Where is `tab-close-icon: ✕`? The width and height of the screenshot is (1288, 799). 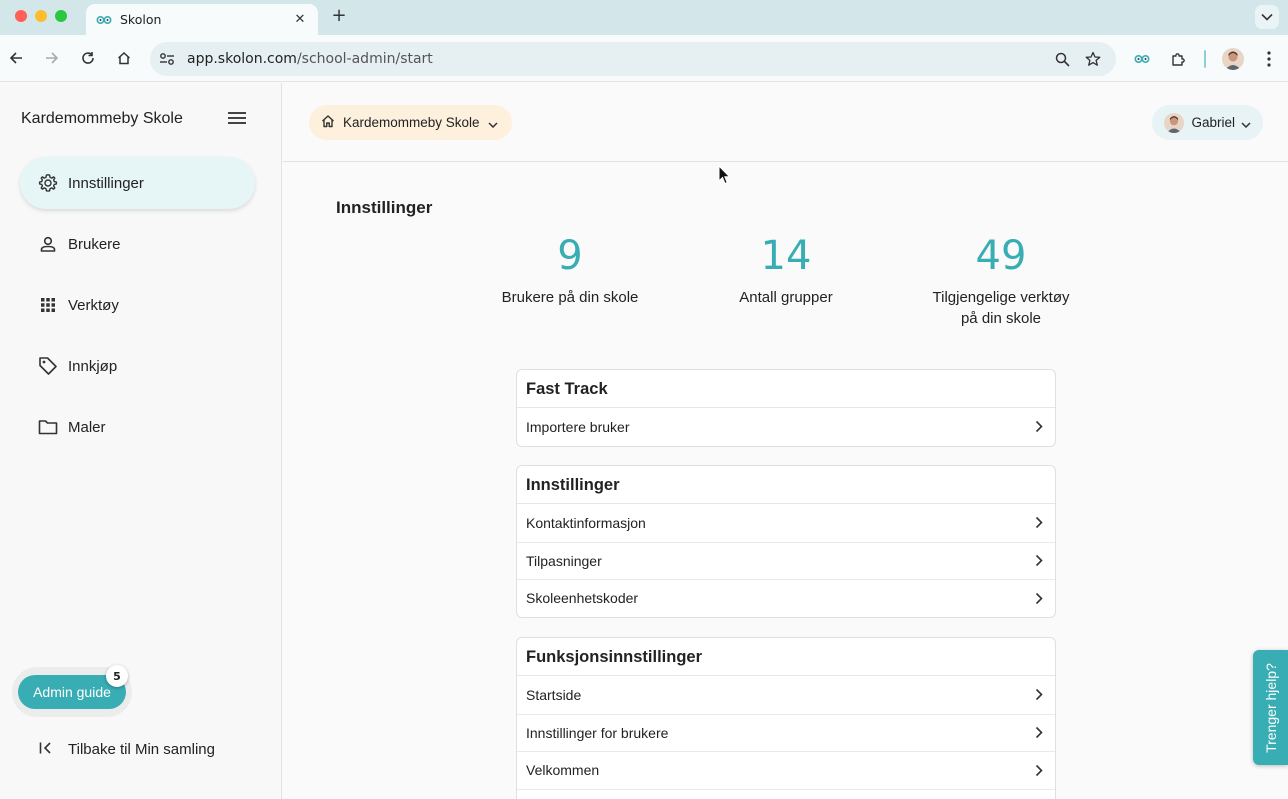 tab-close-icon: ✕ is located at coordinates (300, 19).